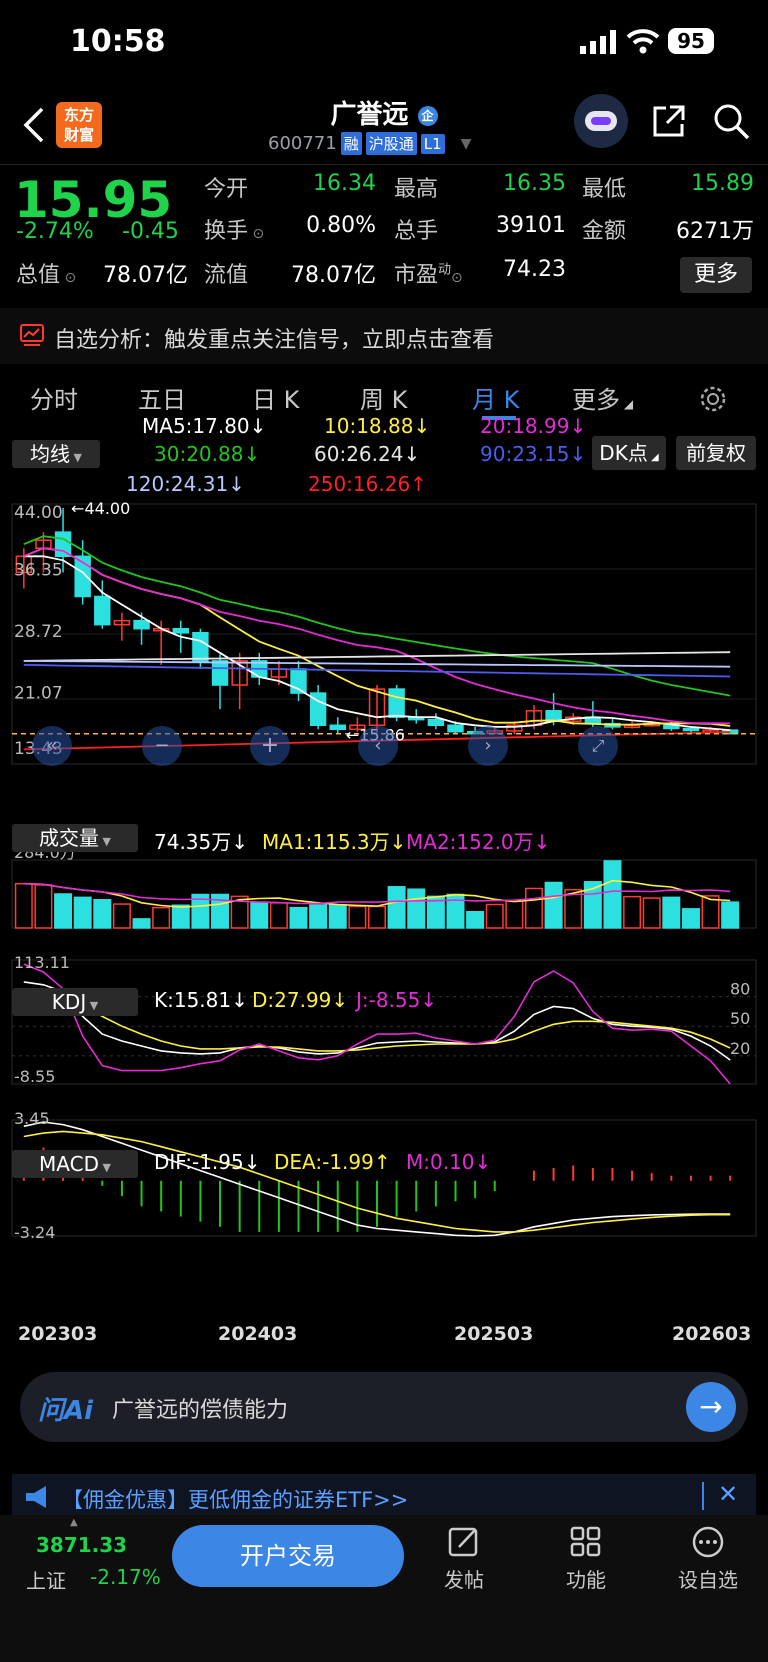 This screenshot has width=768, height=1662. What do you see at coordinates (74, 1522) in the screenshot?
I see `index-caret-icon: ▲` at bounding box center [74, 1522].